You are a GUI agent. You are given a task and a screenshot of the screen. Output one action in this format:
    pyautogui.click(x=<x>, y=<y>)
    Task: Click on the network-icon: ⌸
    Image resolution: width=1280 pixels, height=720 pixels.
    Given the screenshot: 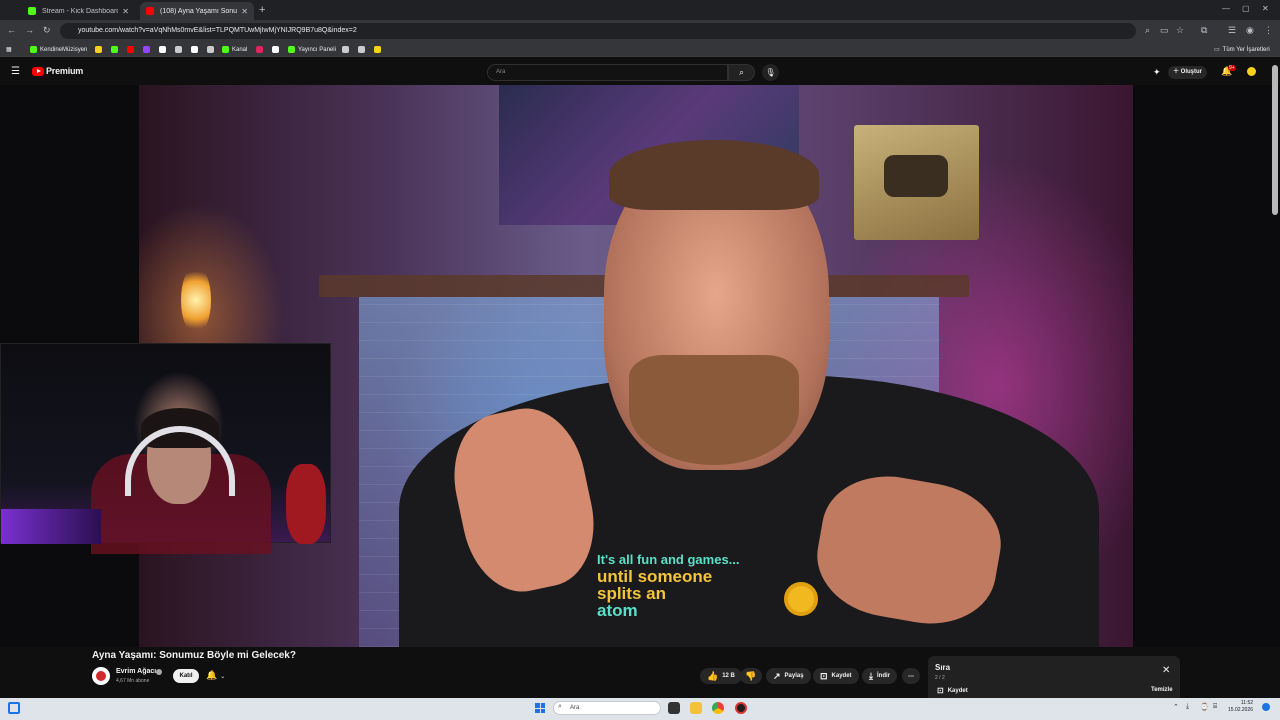 What is the action you would take?
    pyautogui.click(x=1215, y=707)
    